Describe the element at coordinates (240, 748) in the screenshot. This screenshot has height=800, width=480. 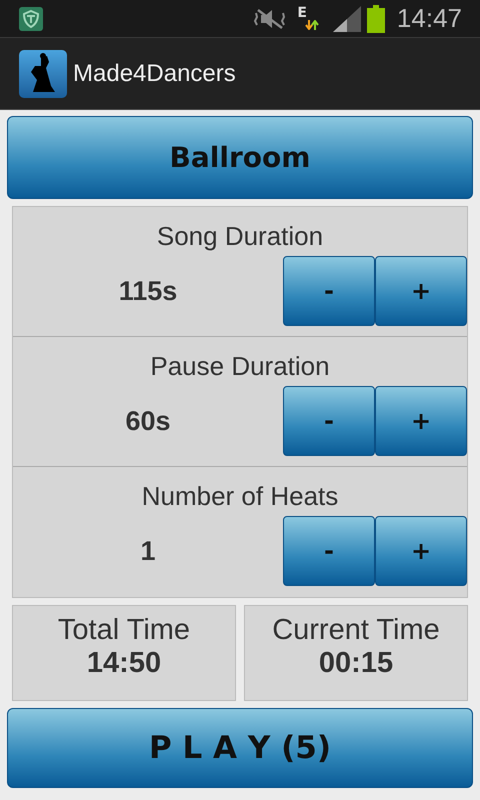
I see `play-button: P L A Y (5)` at that location.